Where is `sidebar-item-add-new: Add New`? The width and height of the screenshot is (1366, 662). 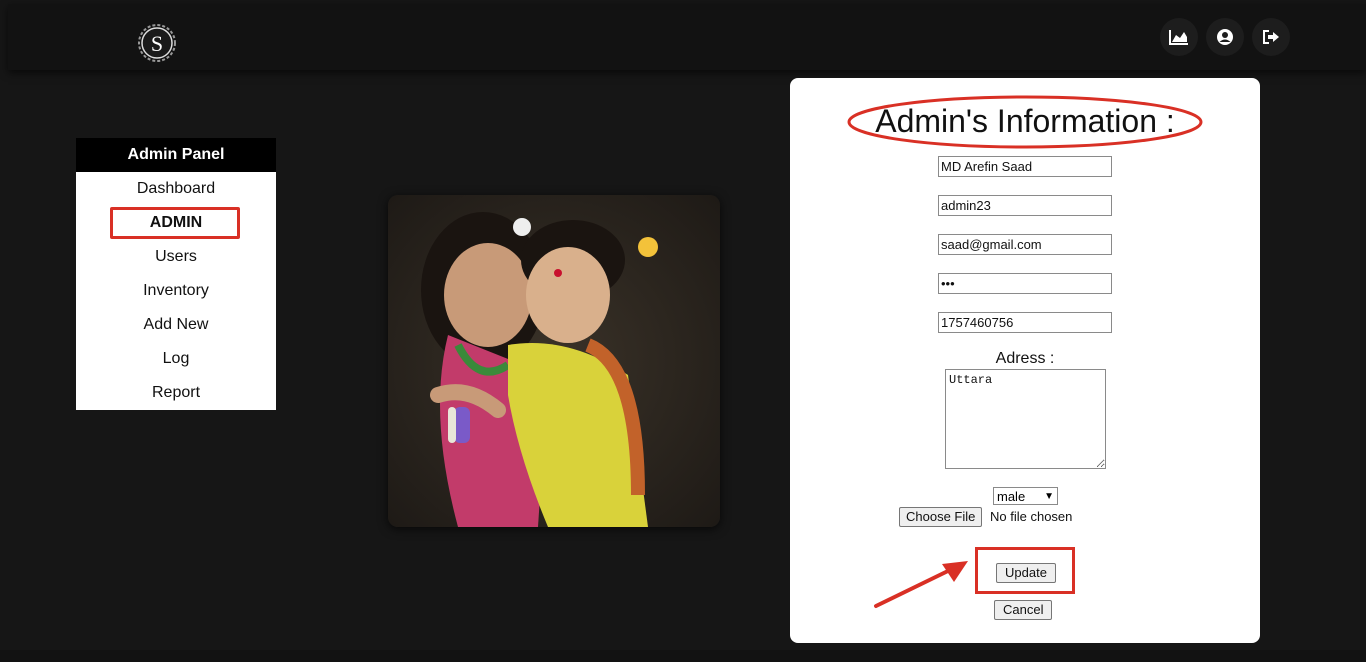
sidebar-item-add-new: Add New is located at coordinates (176, 325).